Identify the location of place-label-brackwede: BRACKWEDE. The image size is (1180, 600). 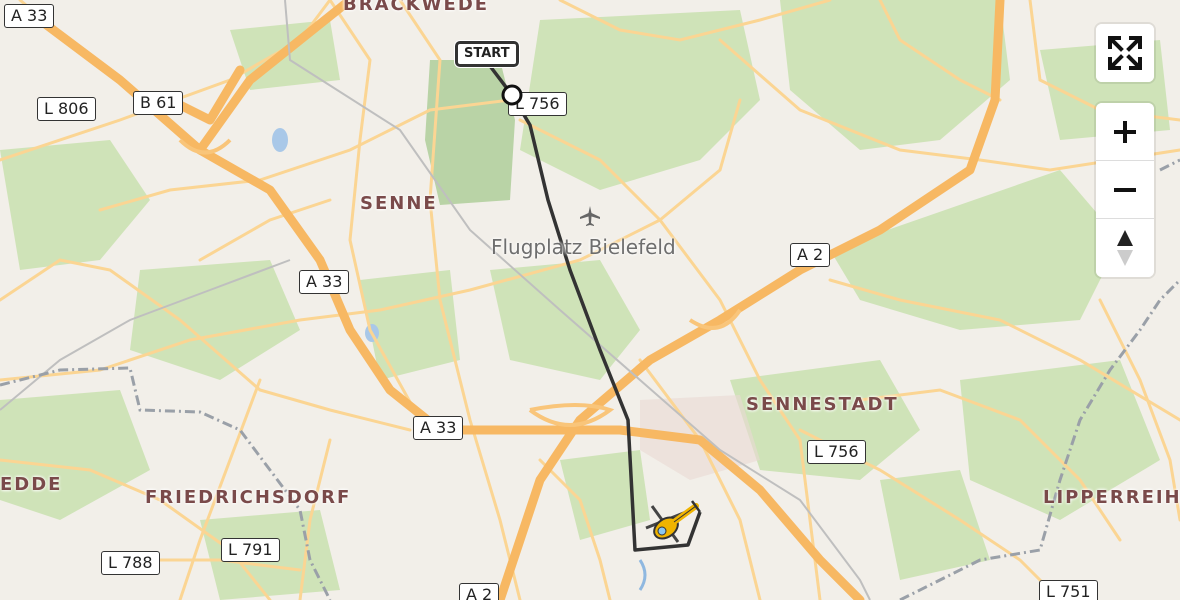
(416, 7).